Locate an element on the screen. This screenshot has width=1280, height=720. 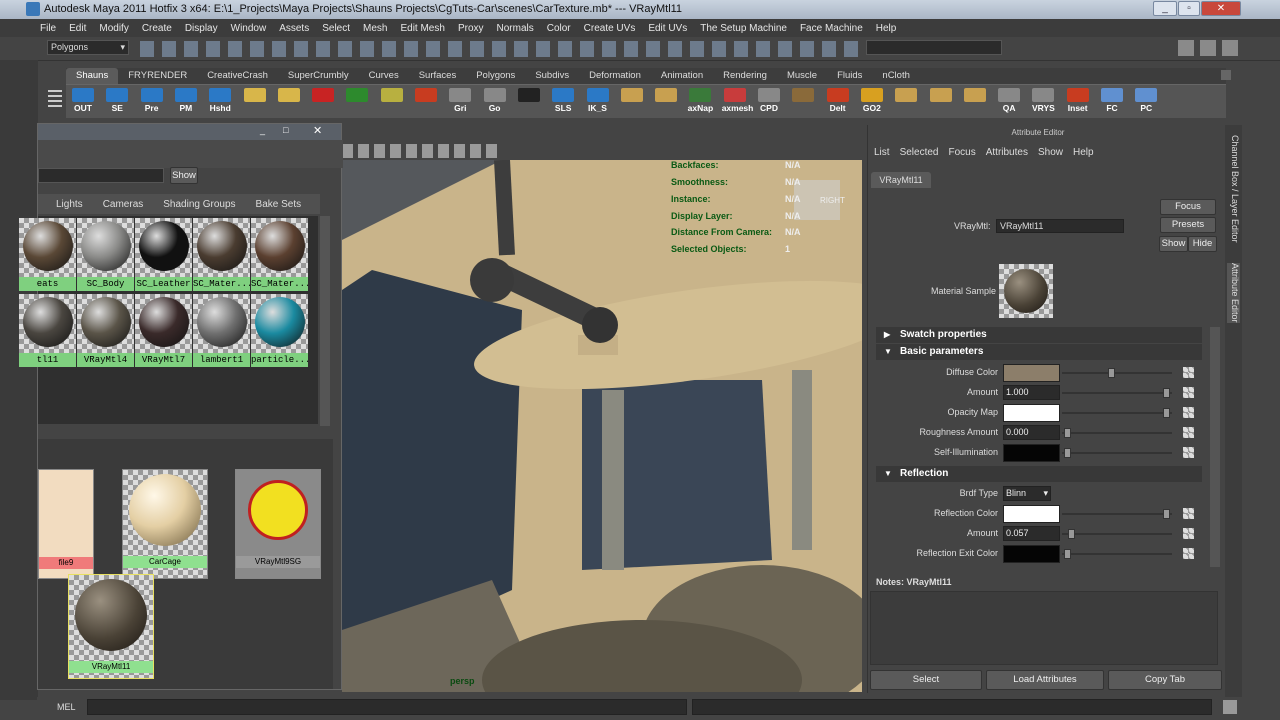
shelf-tab: FRYRENDER is located at coordinates (157, 76).